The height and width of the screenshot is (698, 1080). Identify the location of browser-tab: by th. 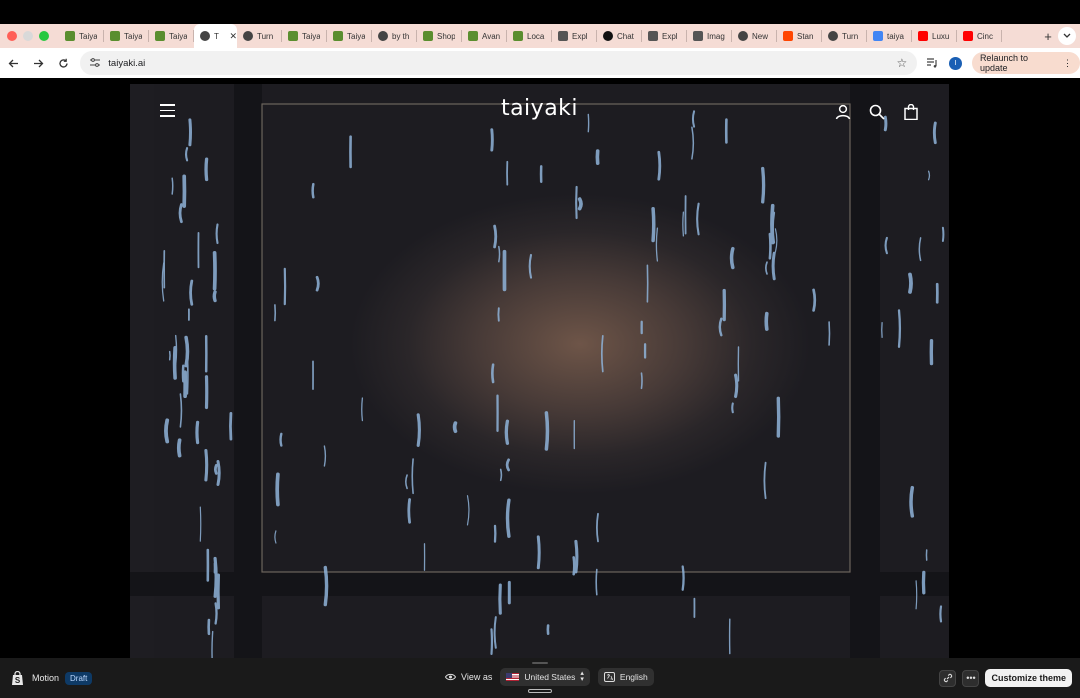
(394, 36).